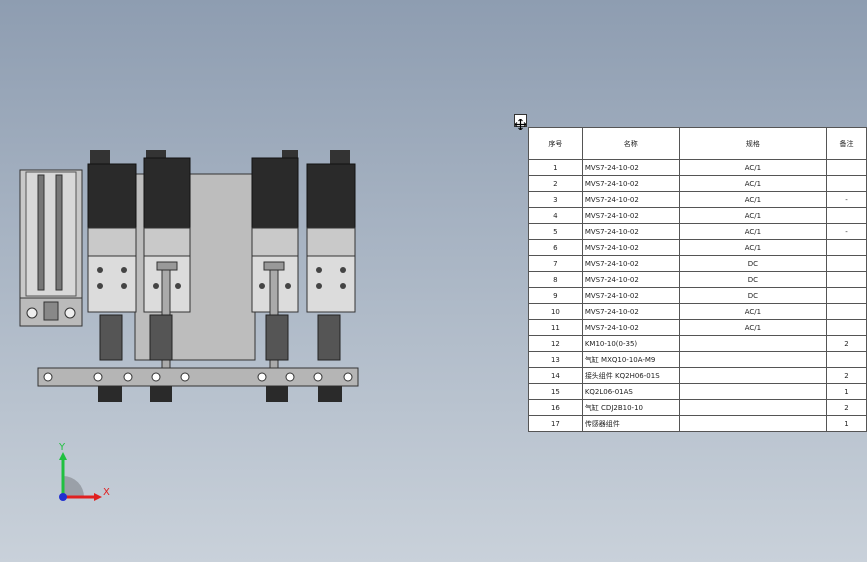 The image size is (867, 562). I want to click on table-move-icon, so click(520, 122).